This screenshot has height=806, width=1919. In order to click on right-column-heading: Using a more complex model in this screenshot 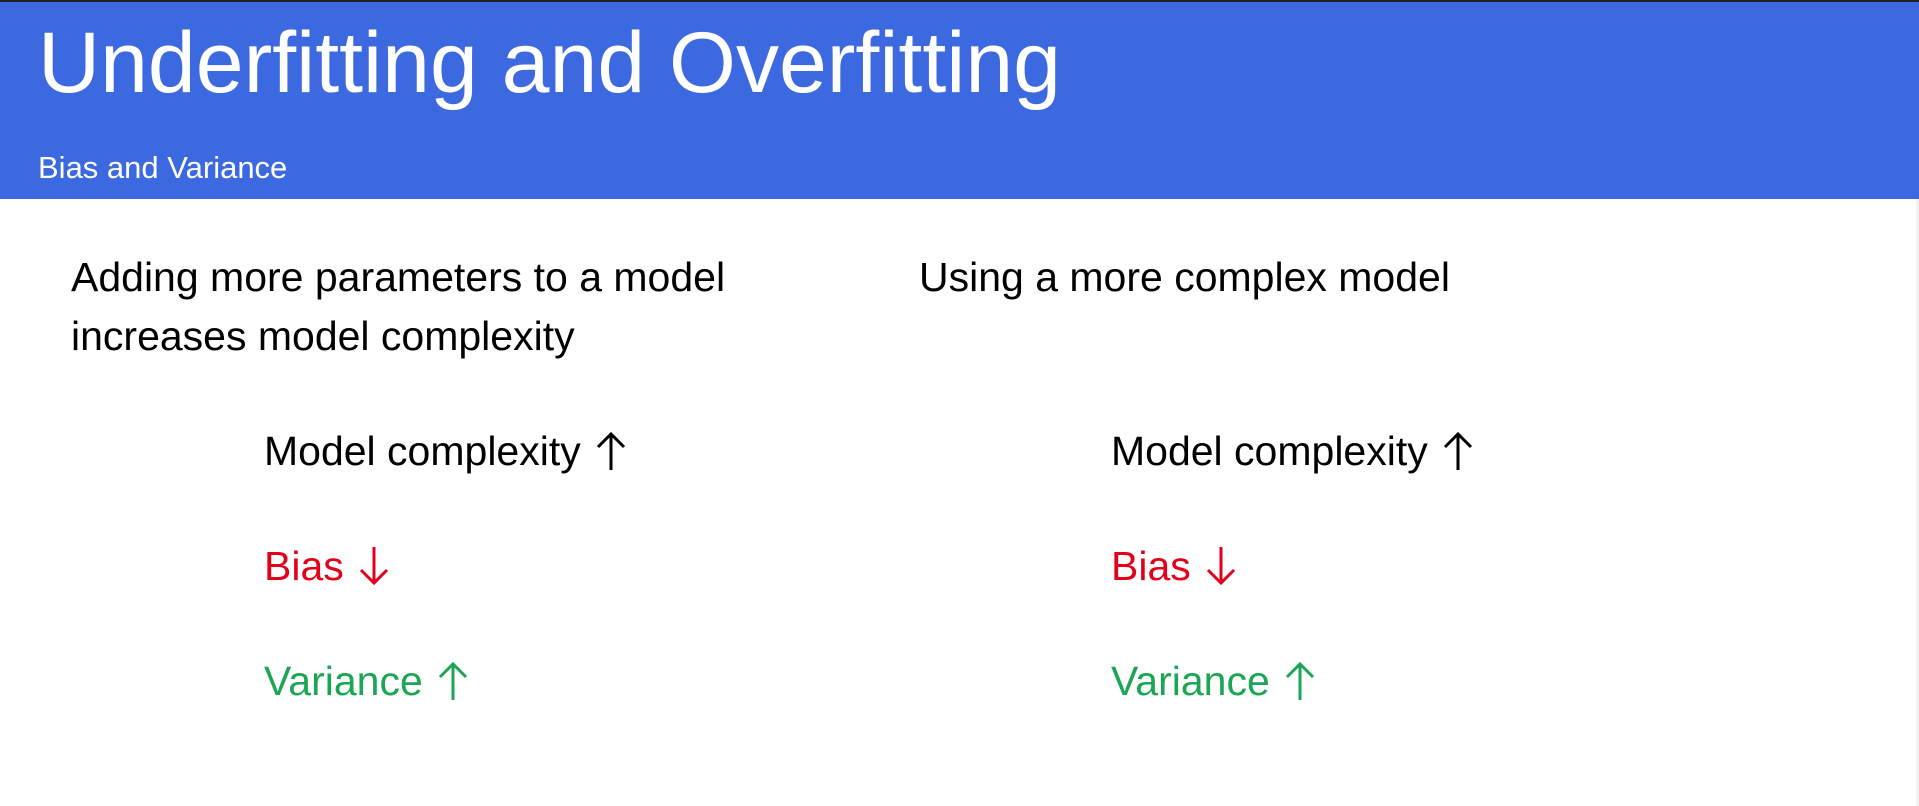, I will do `click(1184, 277)`.